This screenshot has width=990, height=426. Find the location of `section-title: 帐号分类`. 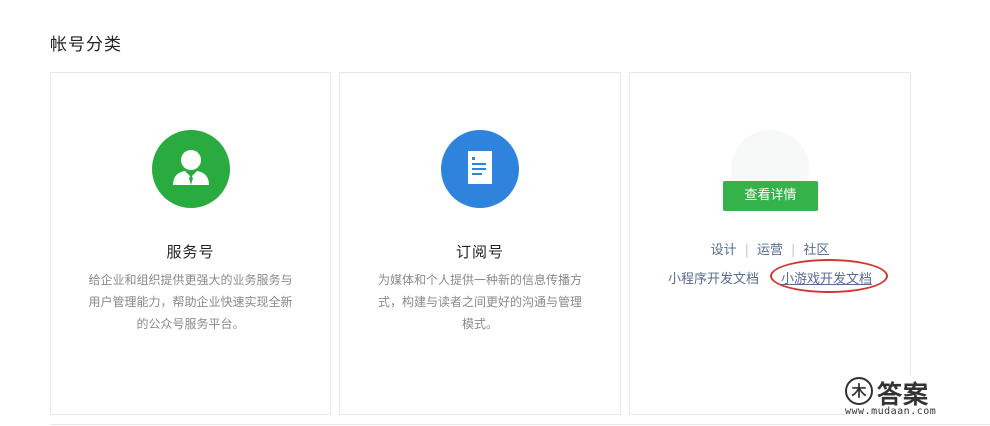

section-title: 帐号分类 is located at coordinates (86, 45).